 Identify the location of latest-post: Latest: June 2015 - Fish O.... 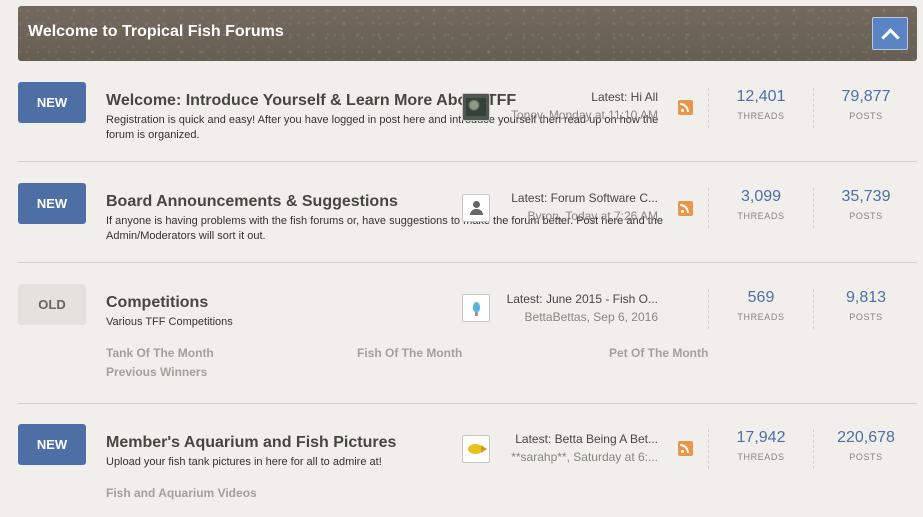
(582, 299).